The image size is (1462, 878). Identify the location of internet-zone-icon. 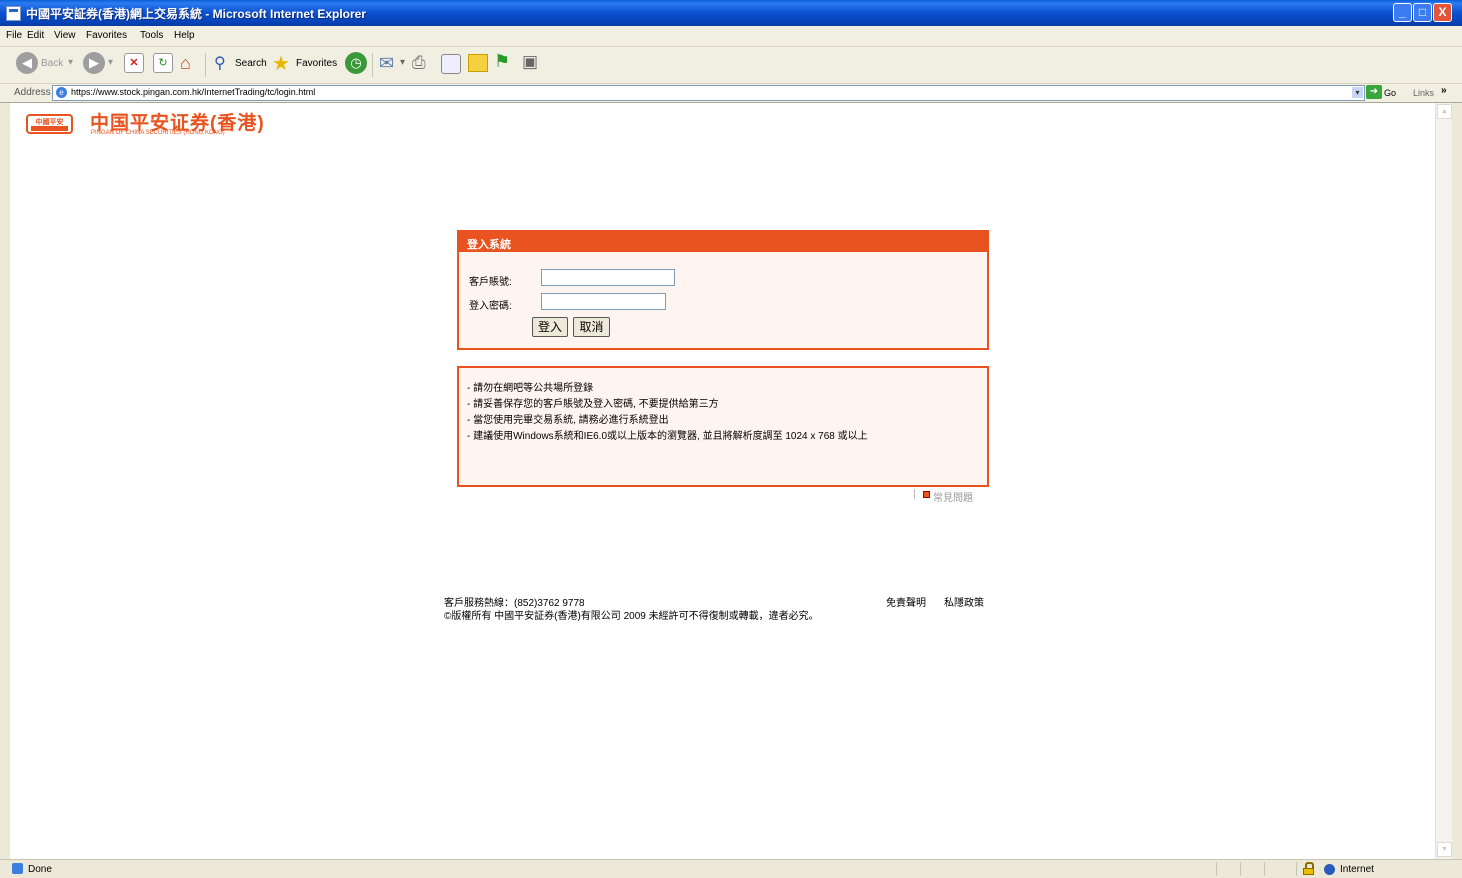
(1329, 869).